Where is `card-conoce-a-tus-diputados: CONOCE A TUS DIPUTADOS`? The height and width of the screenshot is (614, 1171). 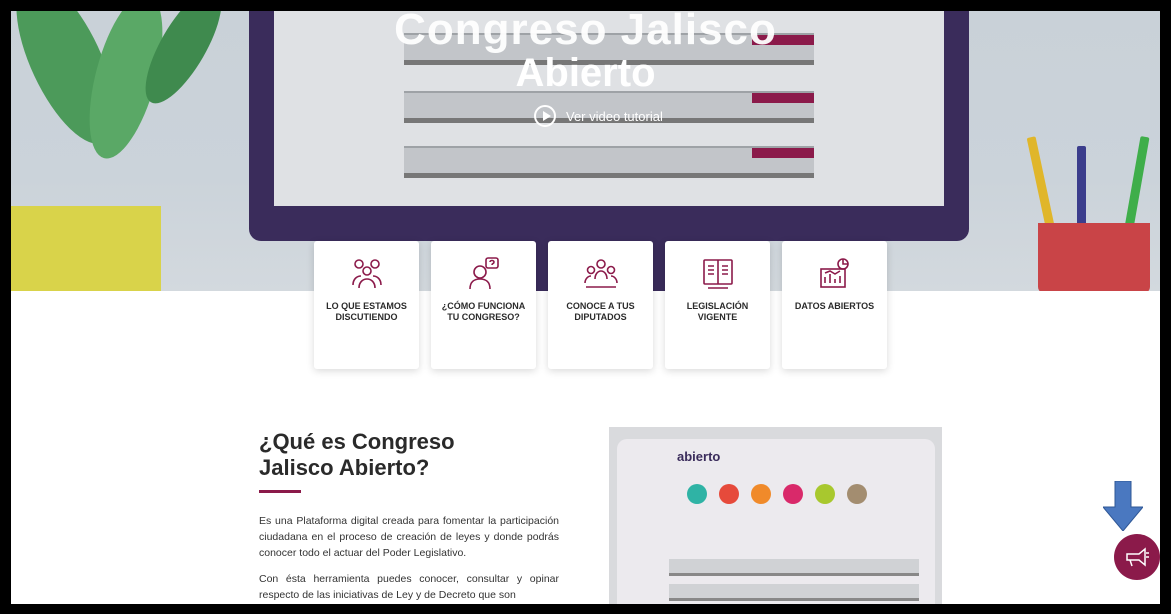
card-conoce-a-tus-diputados: CONOCE A TUS DIPUTADOS is located at coordinates (600, 305).